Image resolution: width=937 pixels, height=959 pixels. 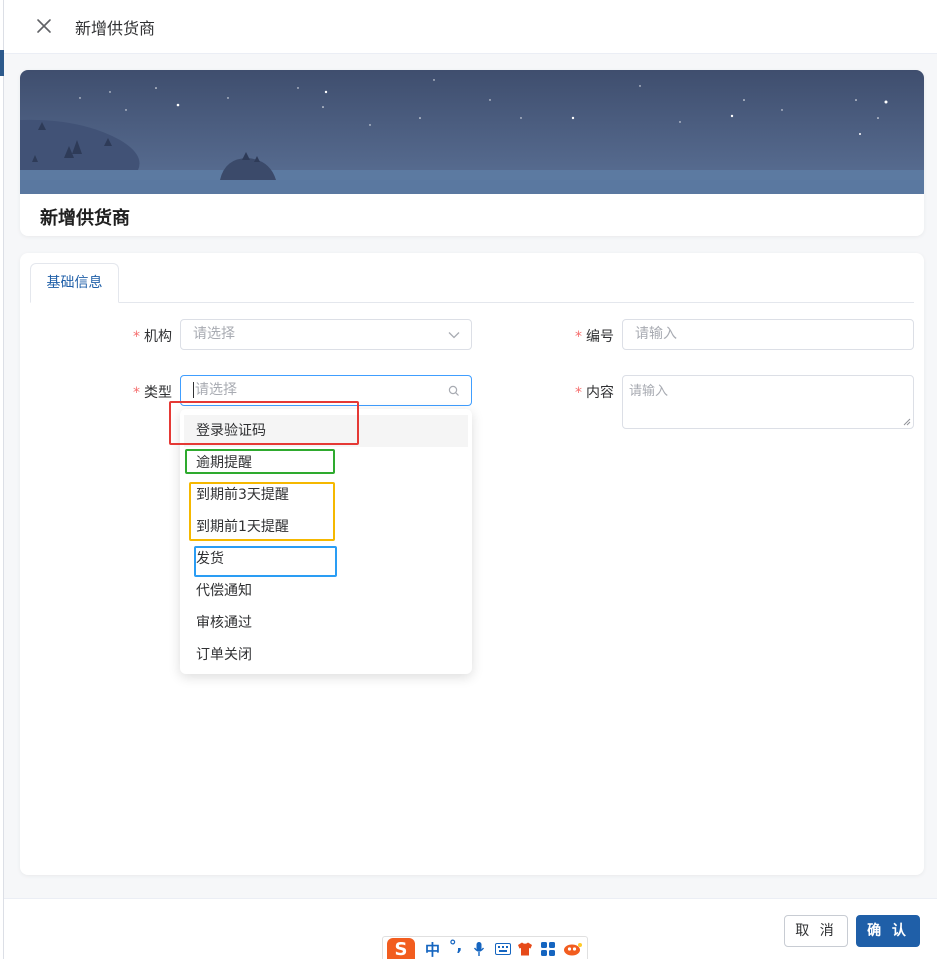 I want to click on drawer-header: 新增供货商, so click(x=470, y=27).